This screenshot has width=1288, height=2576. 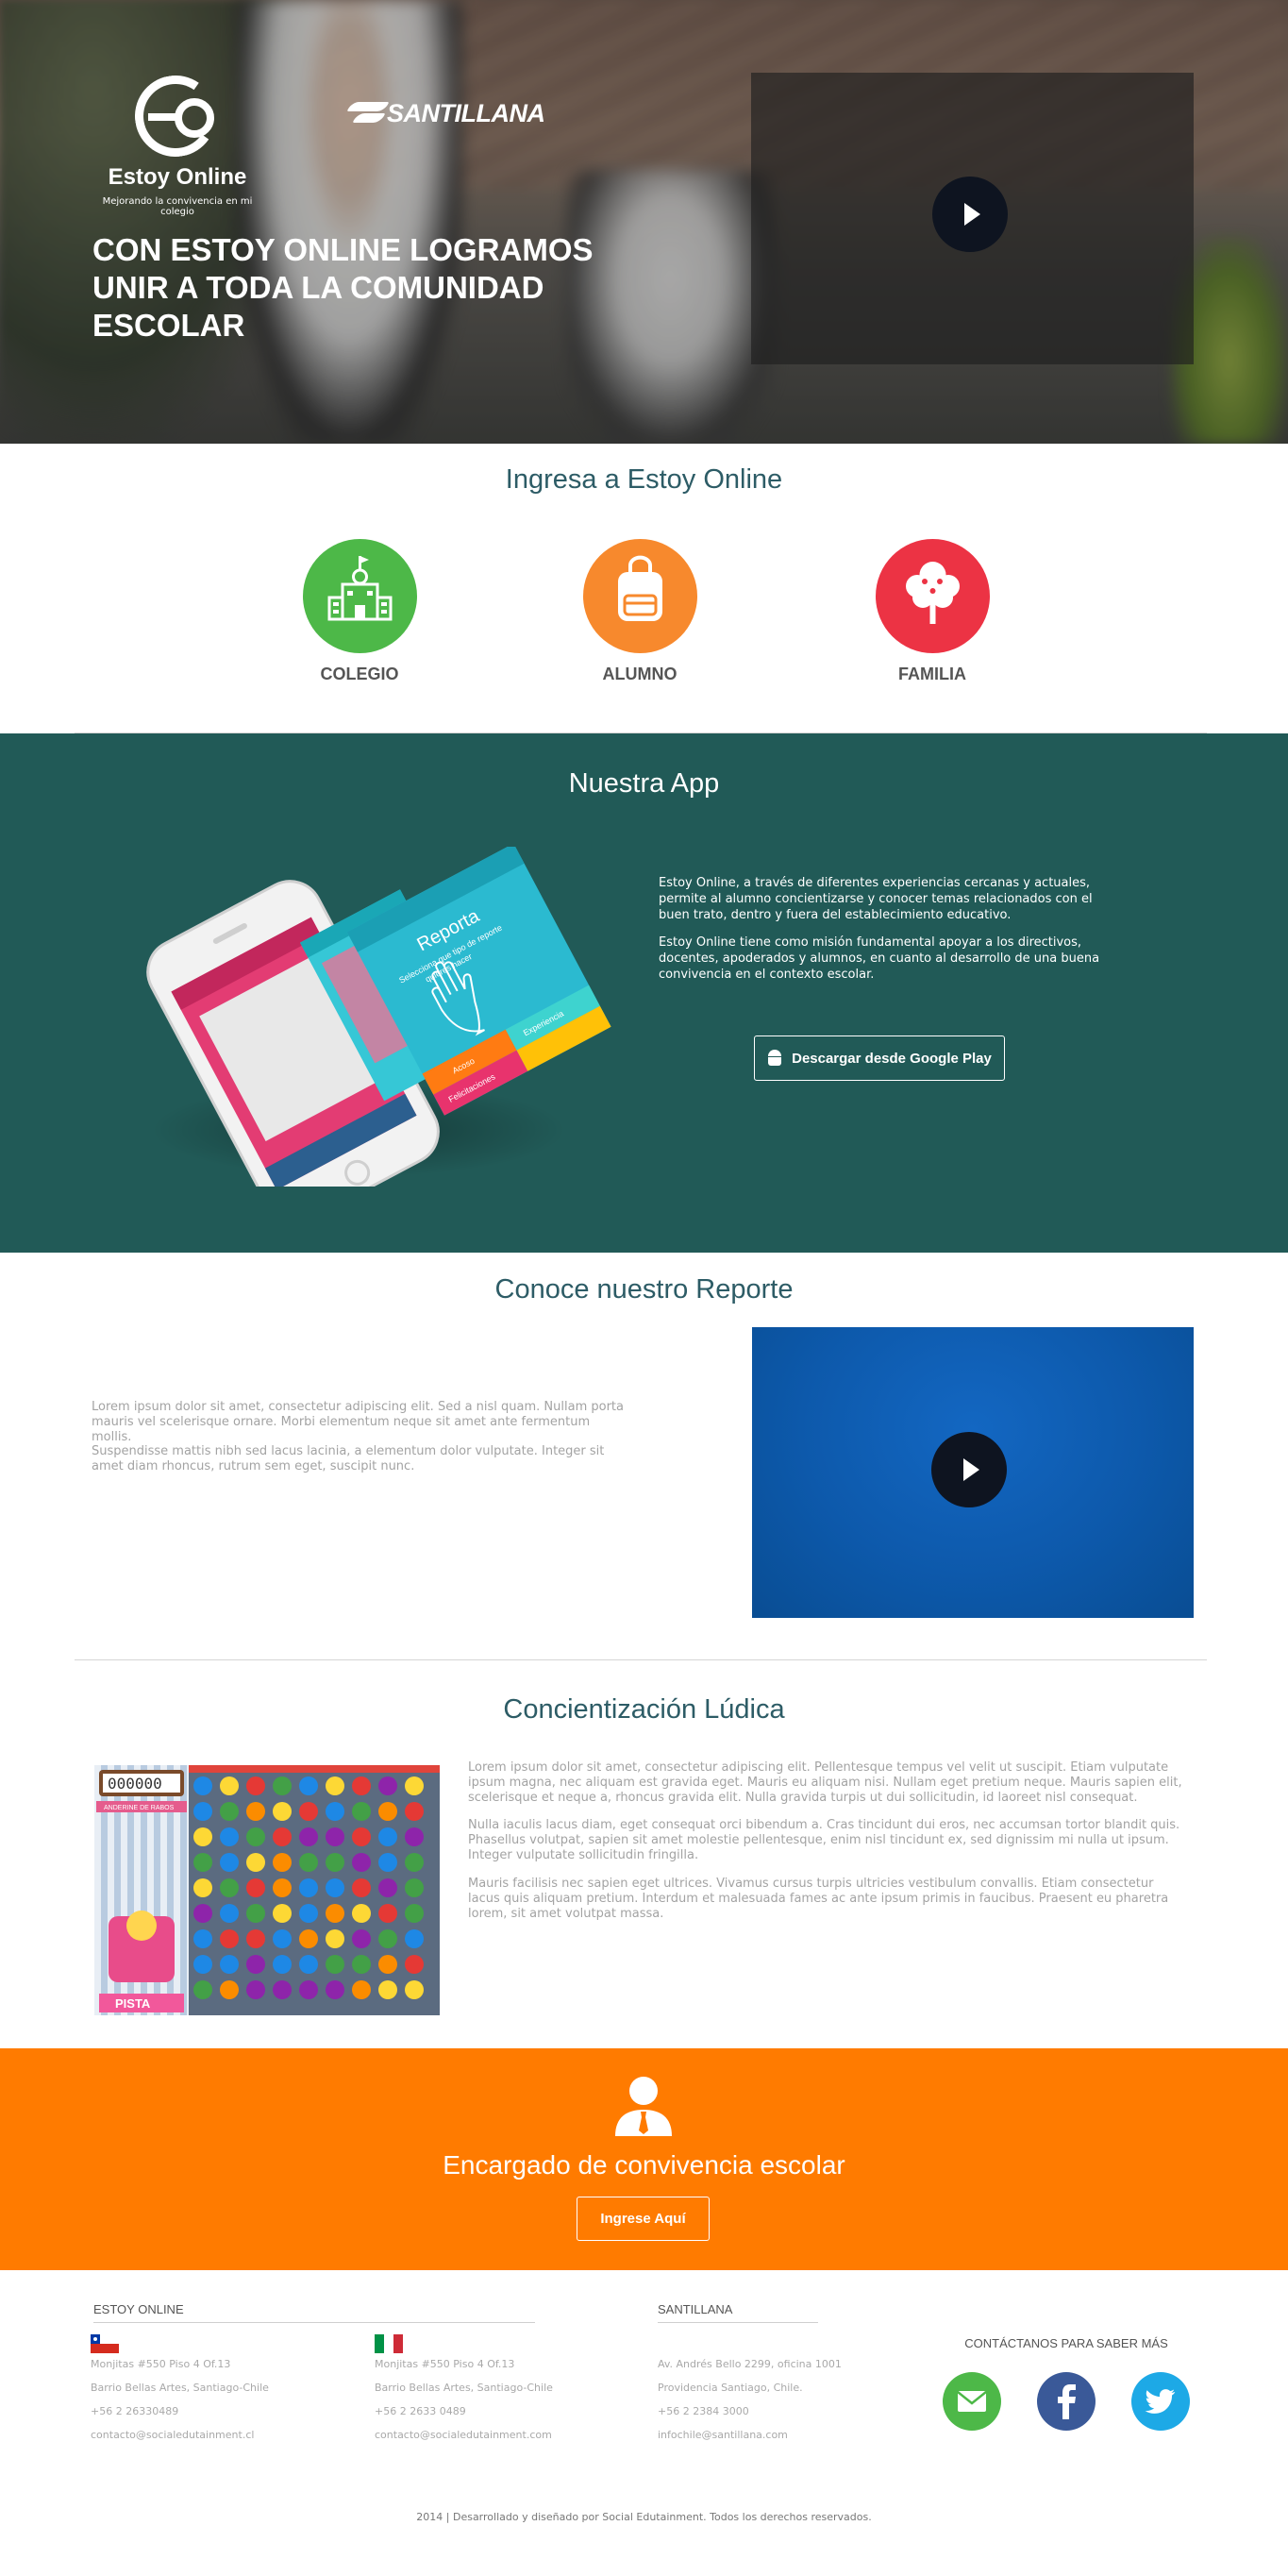 What do you see at coordinates (463, 2435) in the screenshot?
I see `italy-email: contacto@socialedutainment.com` at bounding box center [463, 2435].